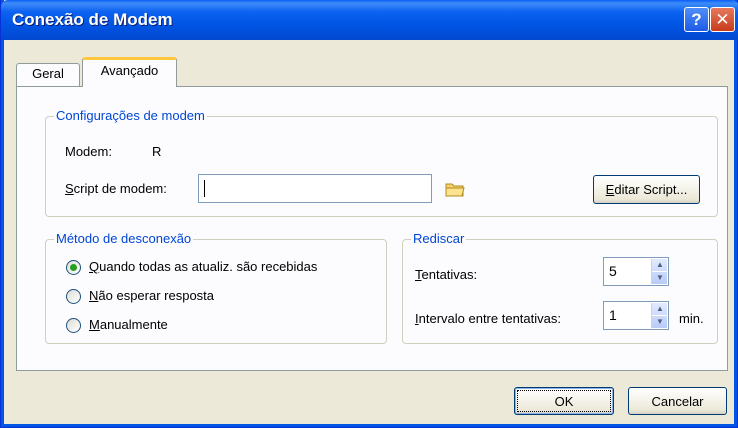 The width and height of the screenshot is (738, 428). Describe the element at coordinates (156, 295) in the screenshot. I see `opt1-rest: ão esperar resposta` at that location.